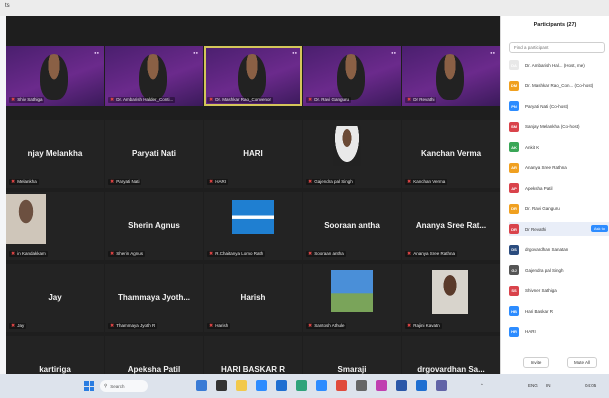 The image size is (609, 398). Describe the element at coordinates (599, 228) in the screenshot. I see `ask-to-unmute-button: Ask to` at that location.